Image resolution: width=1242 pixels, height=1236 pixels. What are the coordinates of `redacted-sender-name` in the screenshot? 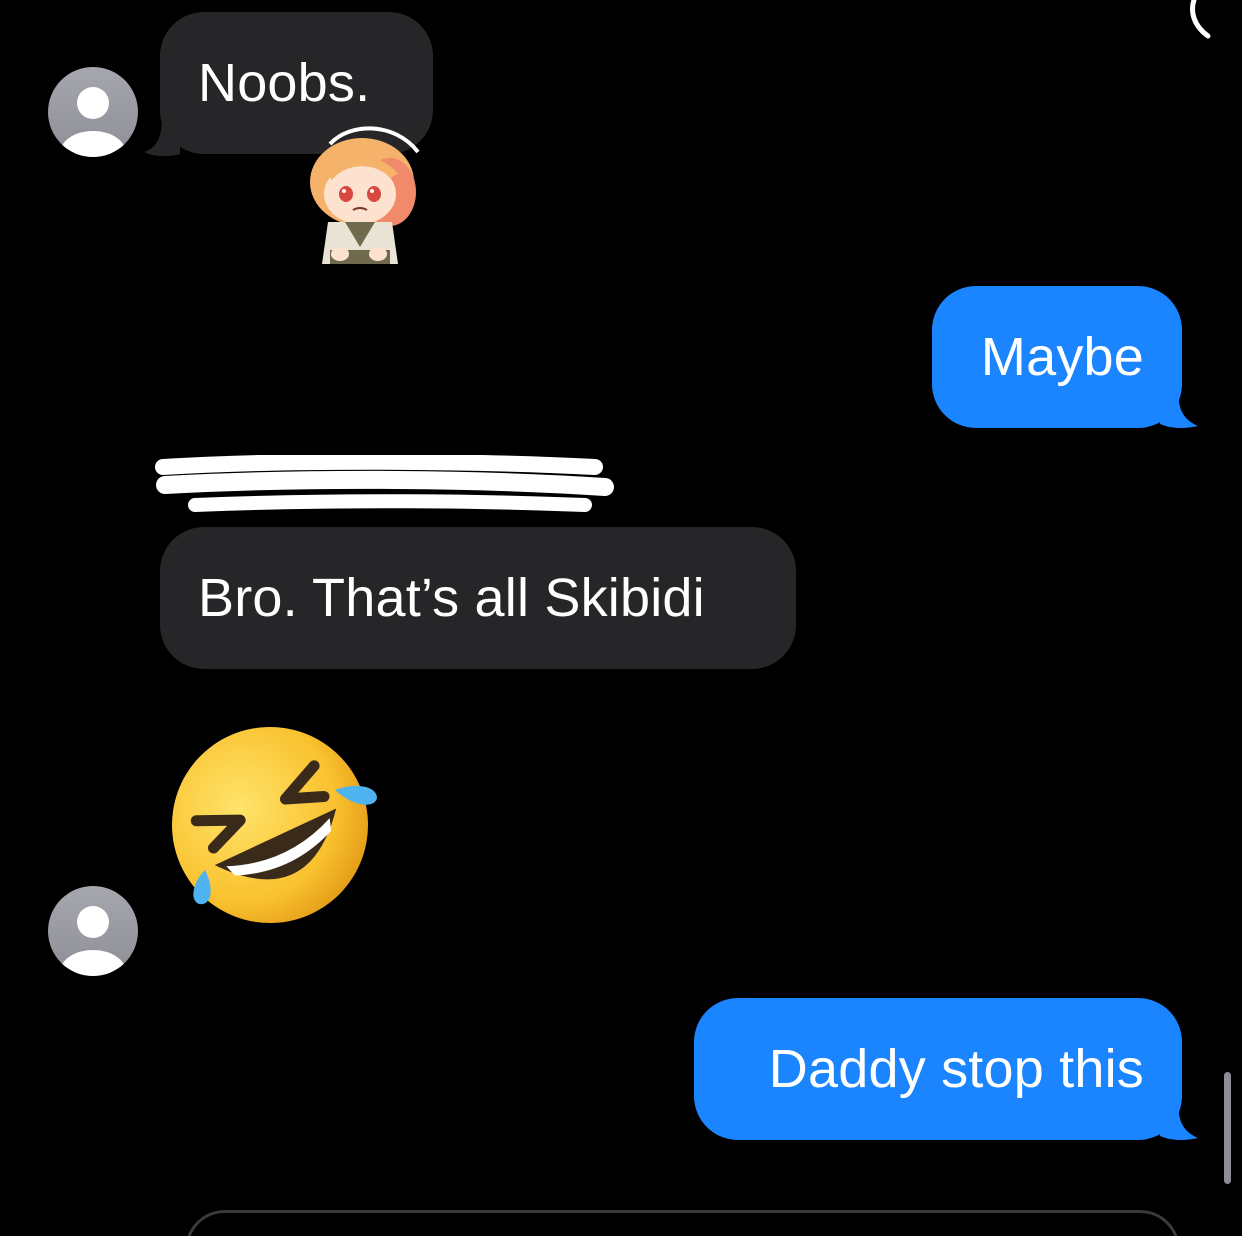 It's located at (384, 483).